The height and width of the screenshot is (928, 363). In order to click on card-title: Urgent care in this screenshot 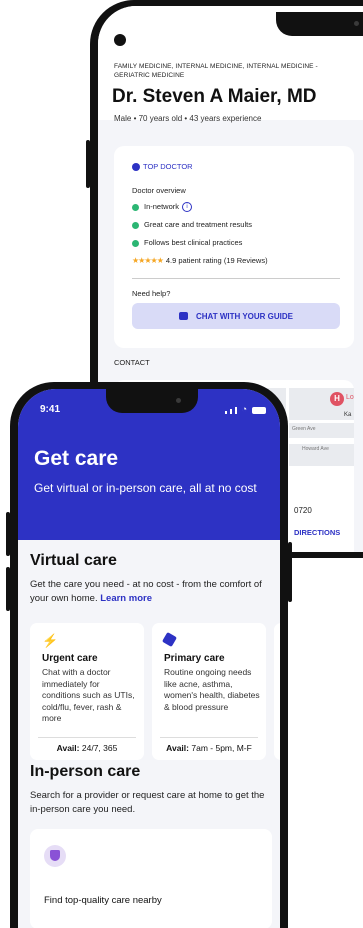, I will do `click(70, 658)`.